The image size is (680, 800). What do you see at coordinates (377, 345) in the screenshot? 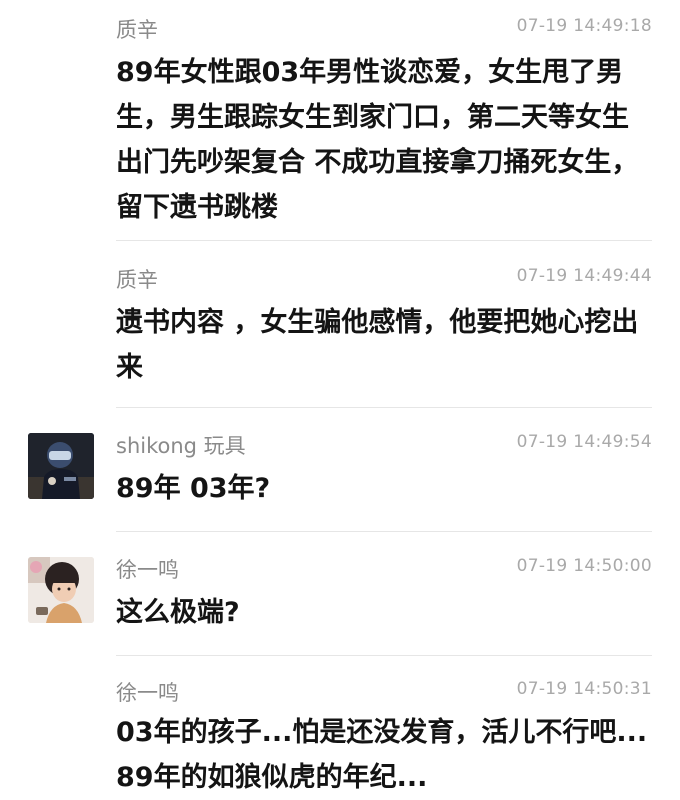
I see `comment-text: 遗书内容 ，女生骗他感情，他要把她心挖出来` at bounding box center [377, 345].